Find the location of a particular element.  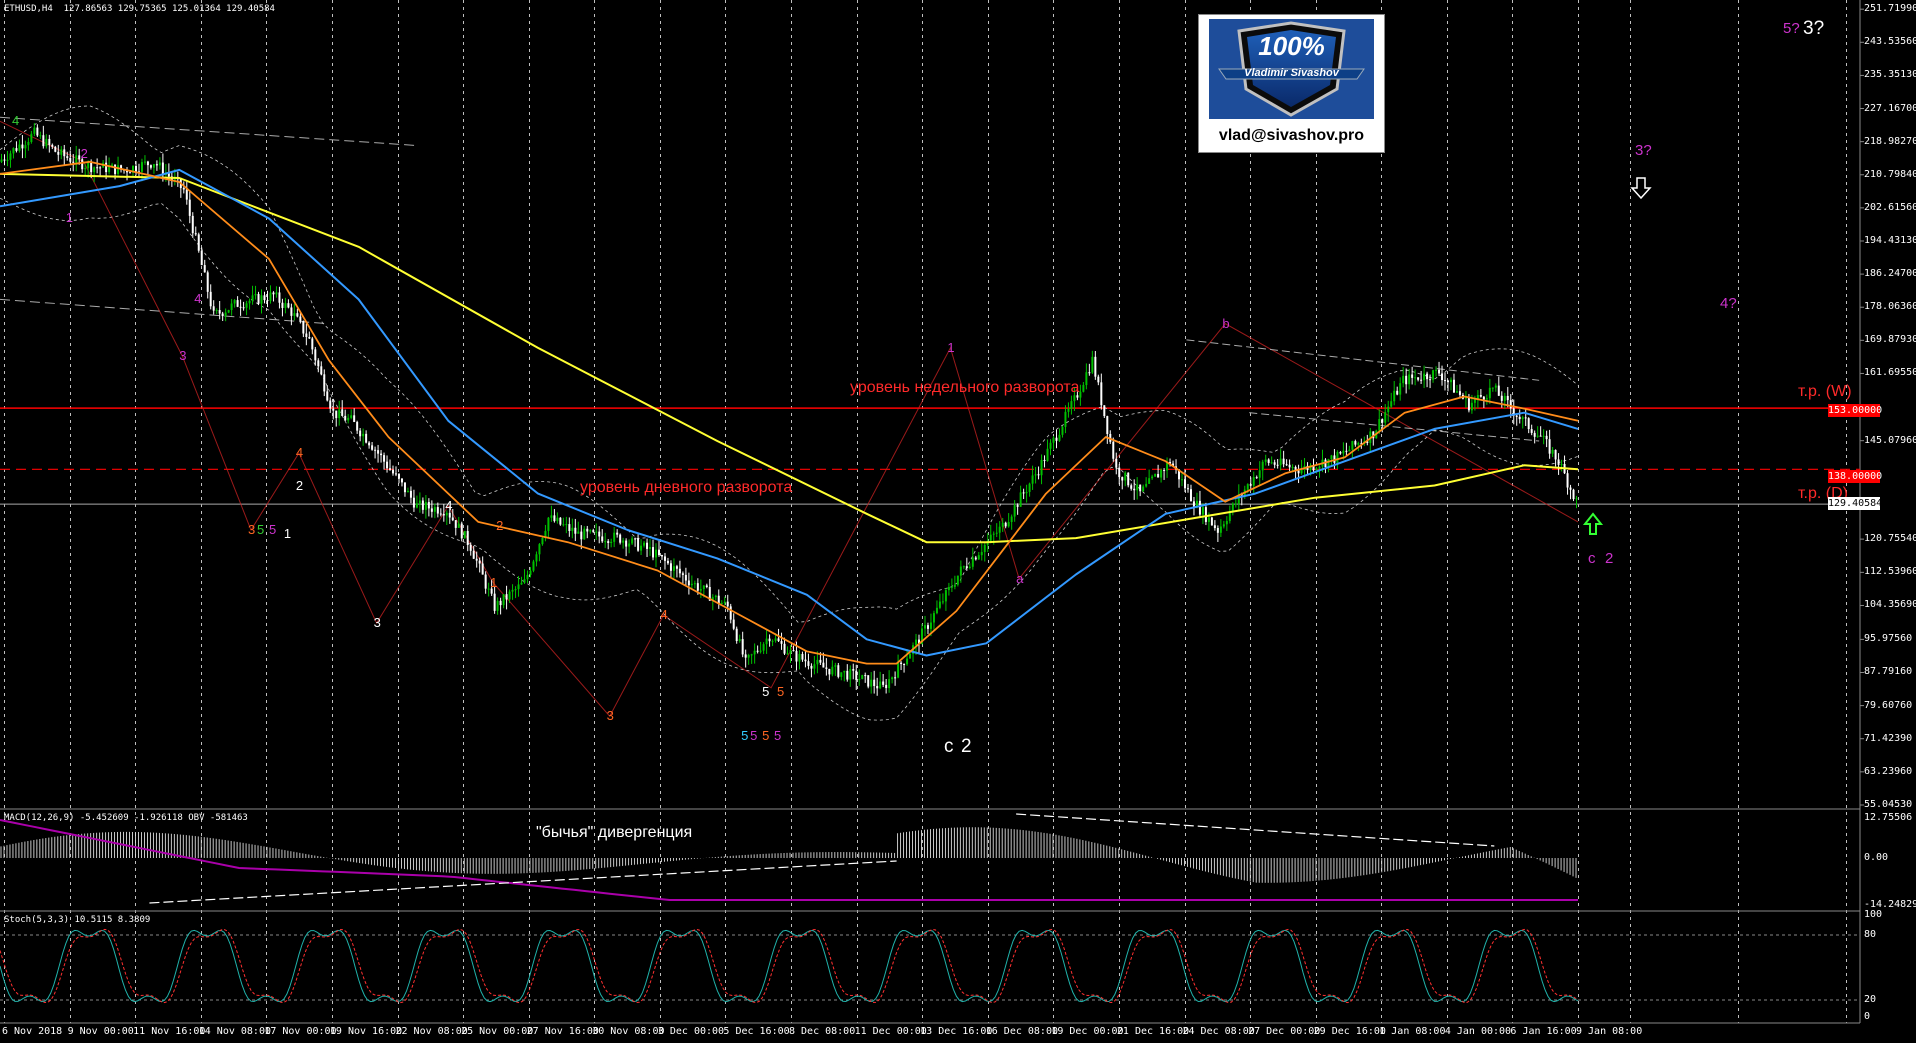

tp-w-label: т.р. (W) is located at coordinates (1825, 391).